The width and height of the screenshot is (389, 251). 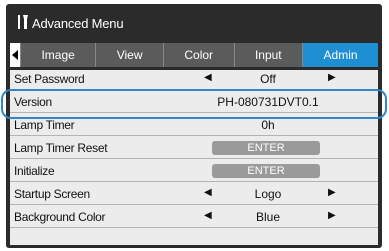 I want to click on row-label: Startup Screen, so click(x=52, y=194).